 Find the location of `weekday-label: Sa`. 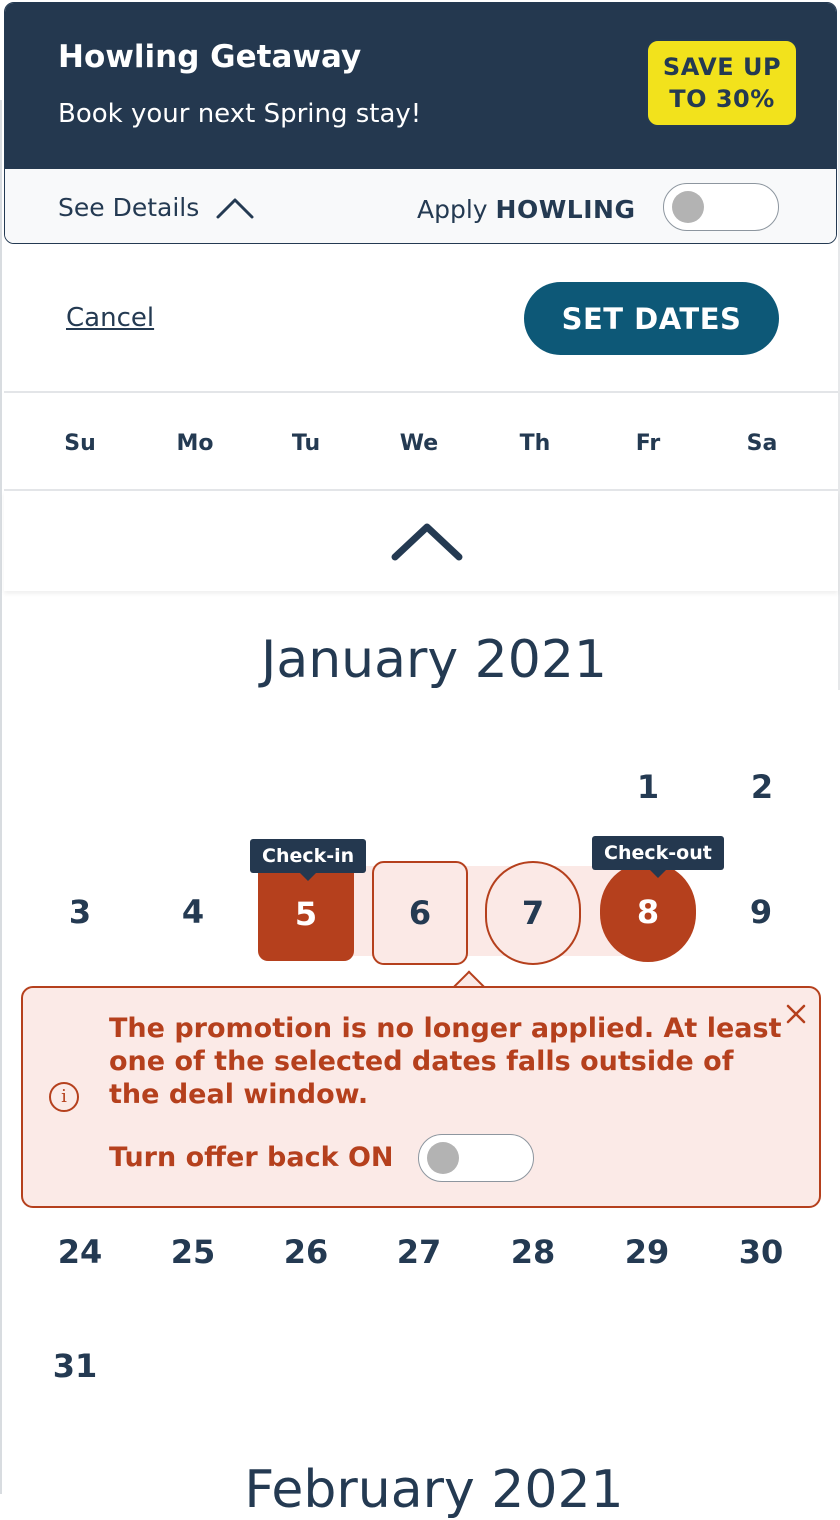

weekday-label: Sa is located at coordinates (762, 443).